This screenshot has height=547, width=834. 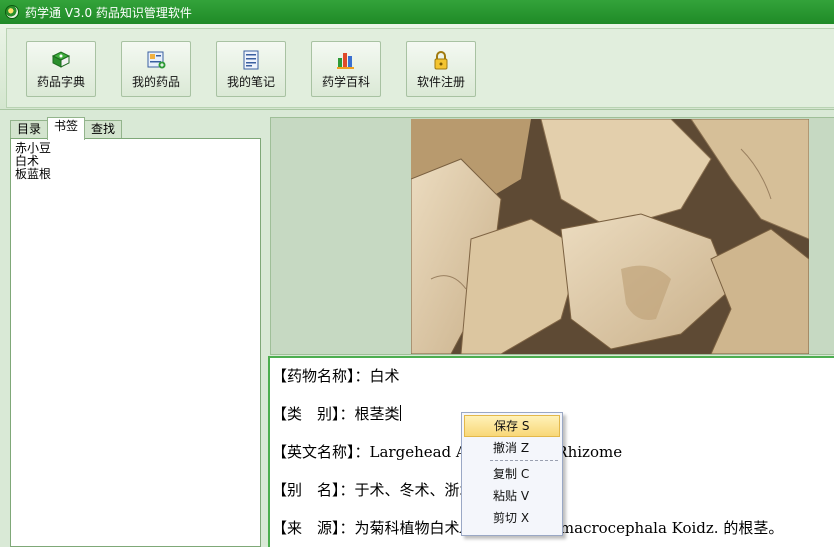 I want to click on detail-label: 【英文名称】：, so click(x=321, y=452).